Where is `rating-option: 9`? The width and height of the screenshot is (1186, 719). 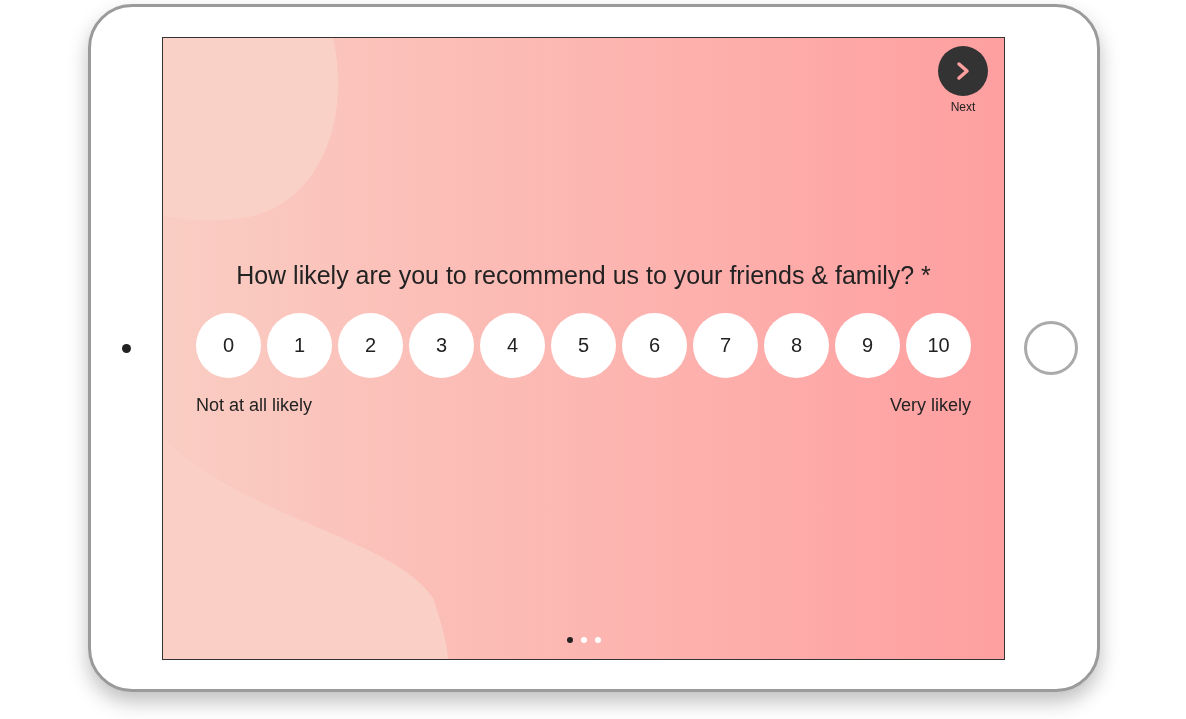 rating-option: 9 is located at coordinates (867, 345).